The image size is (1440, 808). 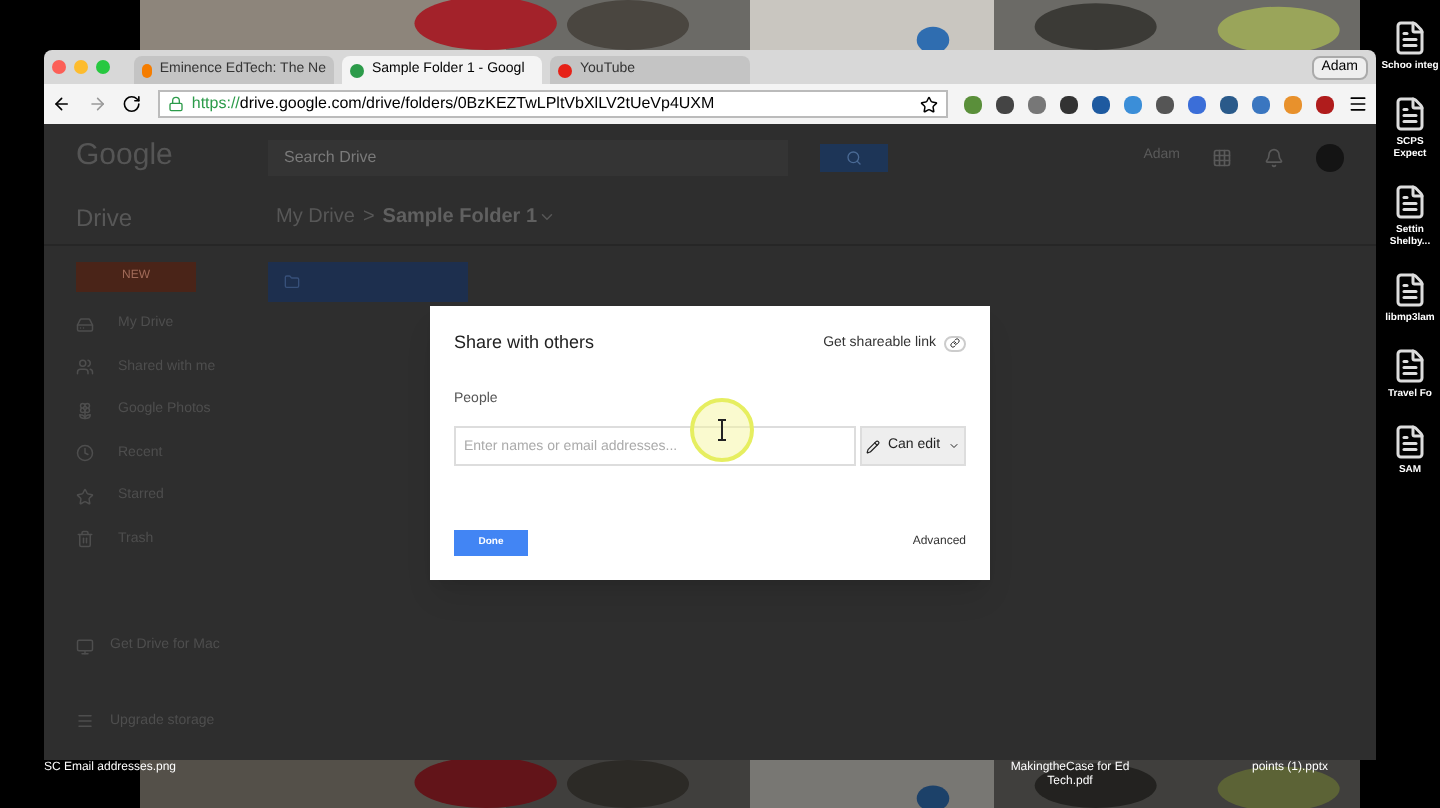 I want to click on shared-icon, so click(x=85, y=367).